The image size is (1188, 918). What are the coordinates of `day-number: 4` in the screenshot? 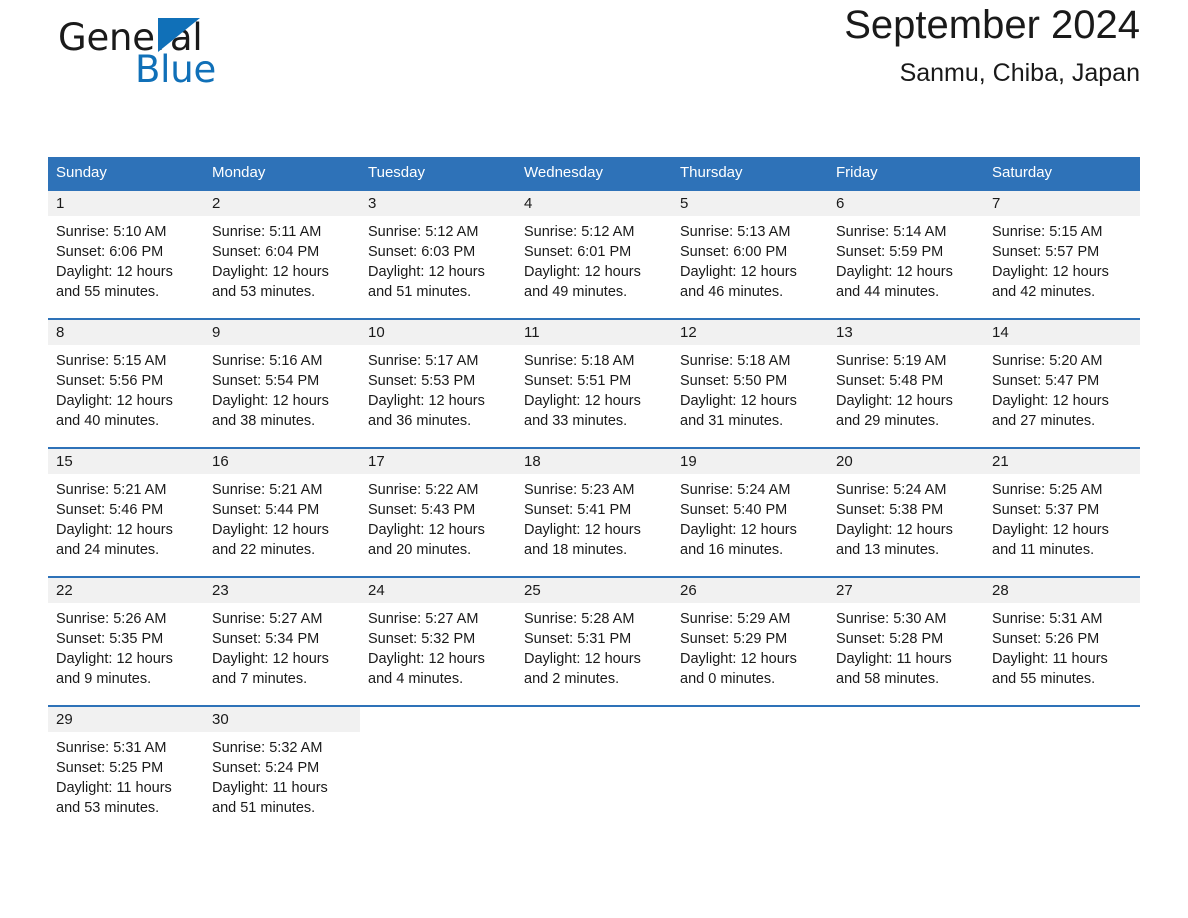 It's located at (594, 203).